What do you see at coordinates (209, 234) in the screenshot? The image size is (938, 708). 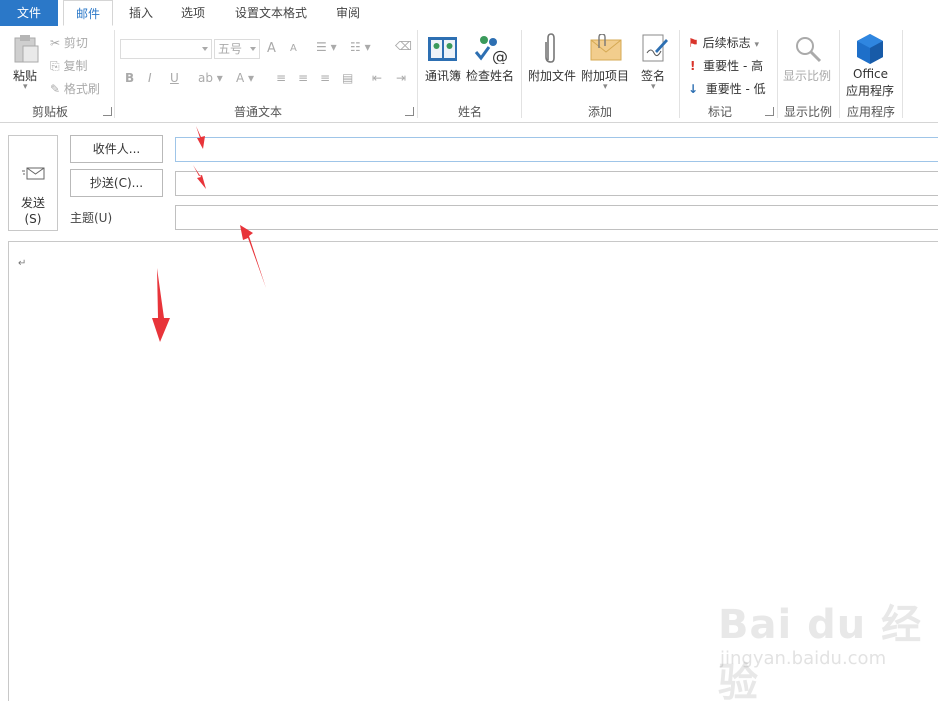 I see `annotation-arrows` at bounding box center [209, 234].